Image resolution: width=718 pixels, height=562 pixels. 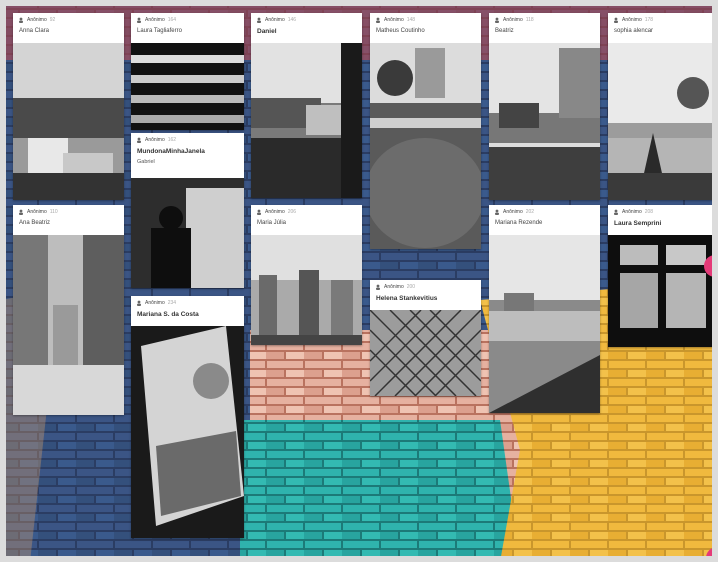 What do you see at coordinates (544, 211) in the screenshot?
I see `card-header: Anônimo 202` at bounding box center [544, 211].